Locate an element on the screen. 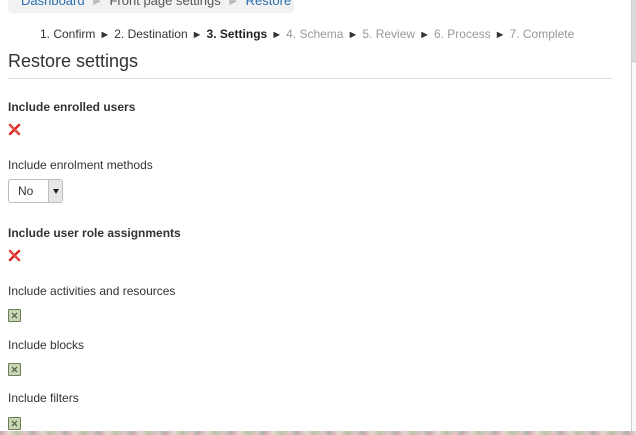 This screenshot has height=435, width=636. chevron-down-icon is located at coordinates (56, 191).